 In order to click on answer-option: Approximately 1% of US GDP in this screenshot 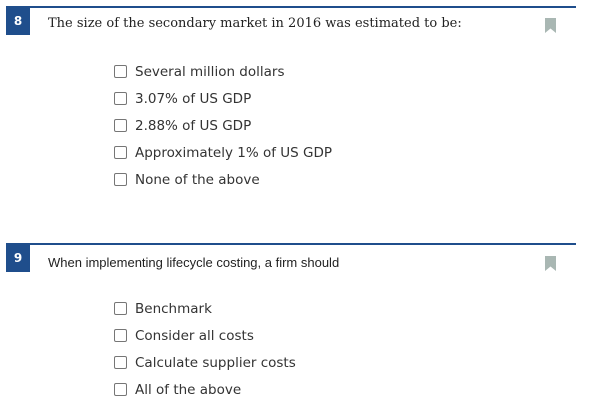, I will do `click(223, 152)`.